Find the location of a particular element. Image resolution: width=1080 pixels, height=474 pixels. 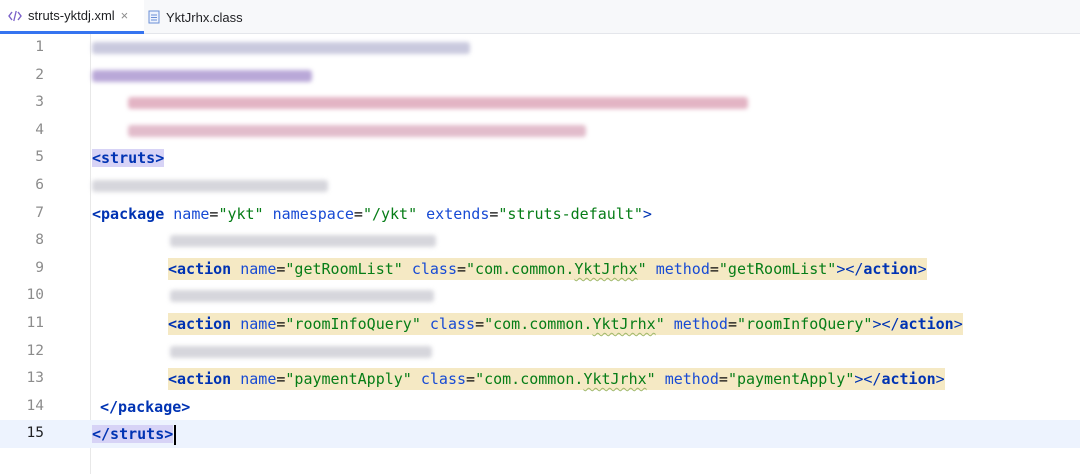

close-icon: × is located at coordinates (125, 15).